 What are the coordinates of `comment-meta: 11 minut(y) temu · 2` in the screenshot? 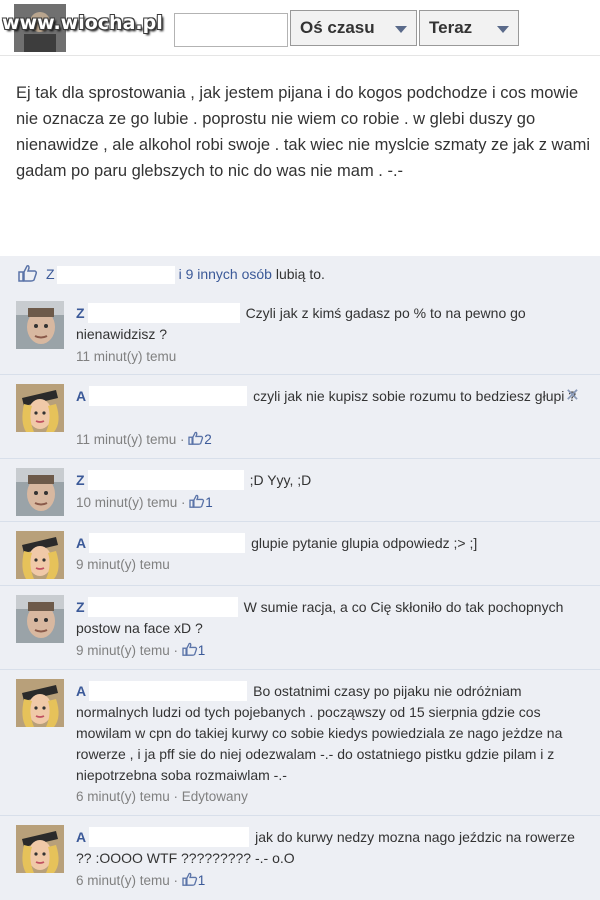 It's located at (144, 439).